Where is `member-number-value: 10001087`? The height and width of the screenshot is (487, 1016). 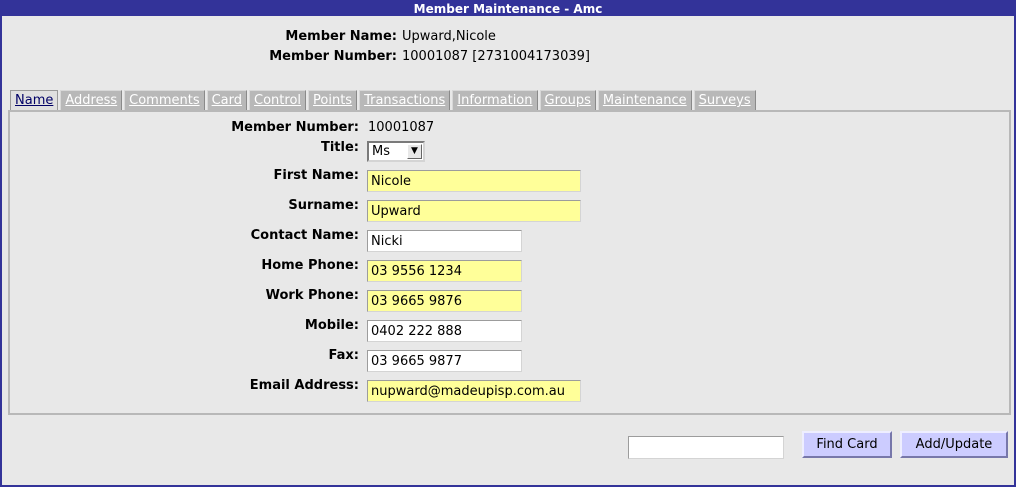 member-number-value: 10001087 is located at coordinates (401, 127).